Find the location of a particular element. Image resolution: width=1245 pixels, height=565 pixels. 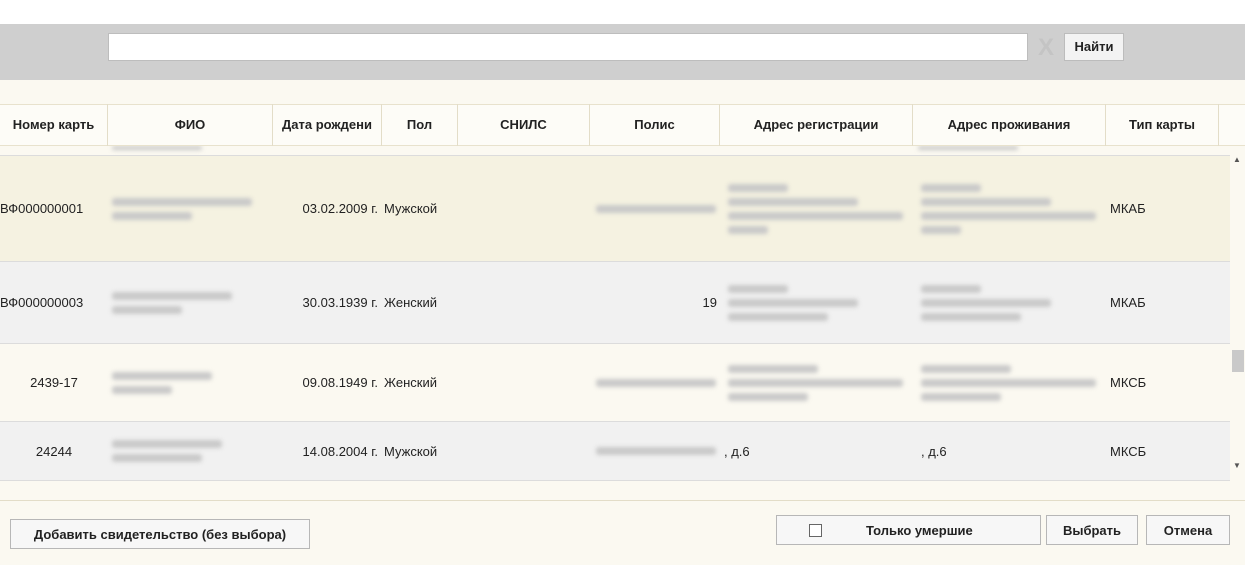

cell-card-number: 24244 is located at coordinates (54, 451).